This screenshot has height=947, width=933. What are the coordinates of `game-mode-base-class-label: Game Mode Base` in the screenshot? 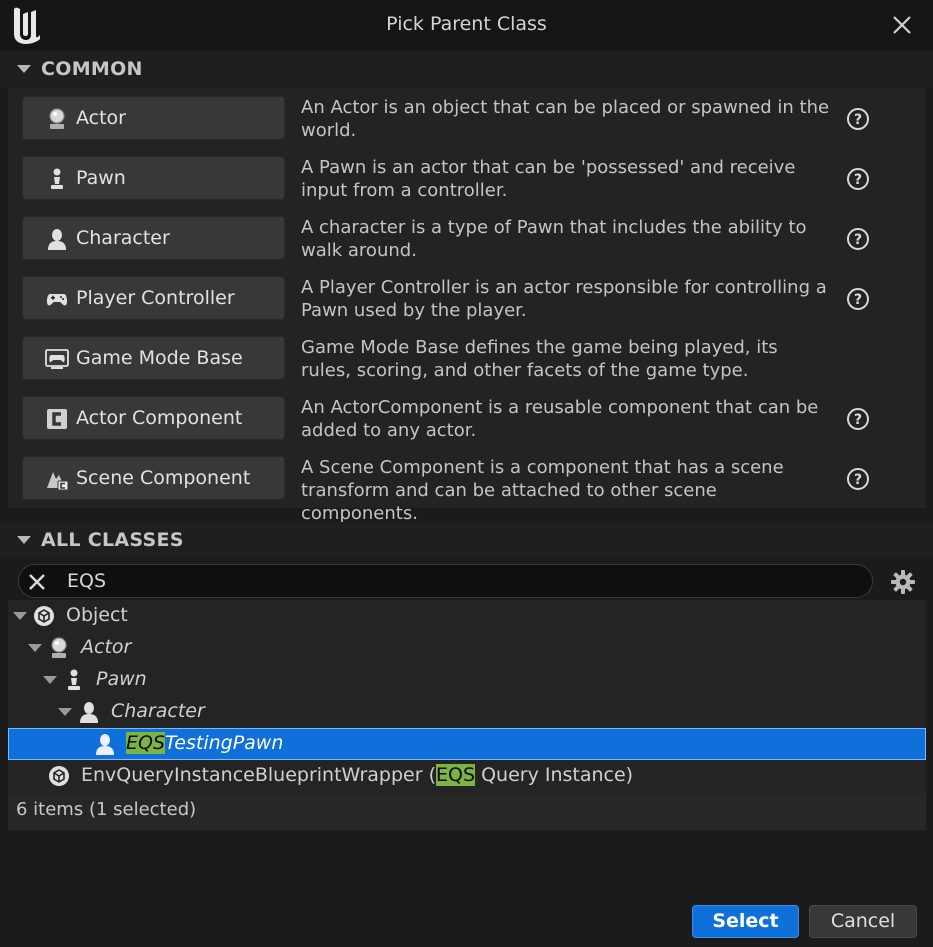 It's located at (159, 358).